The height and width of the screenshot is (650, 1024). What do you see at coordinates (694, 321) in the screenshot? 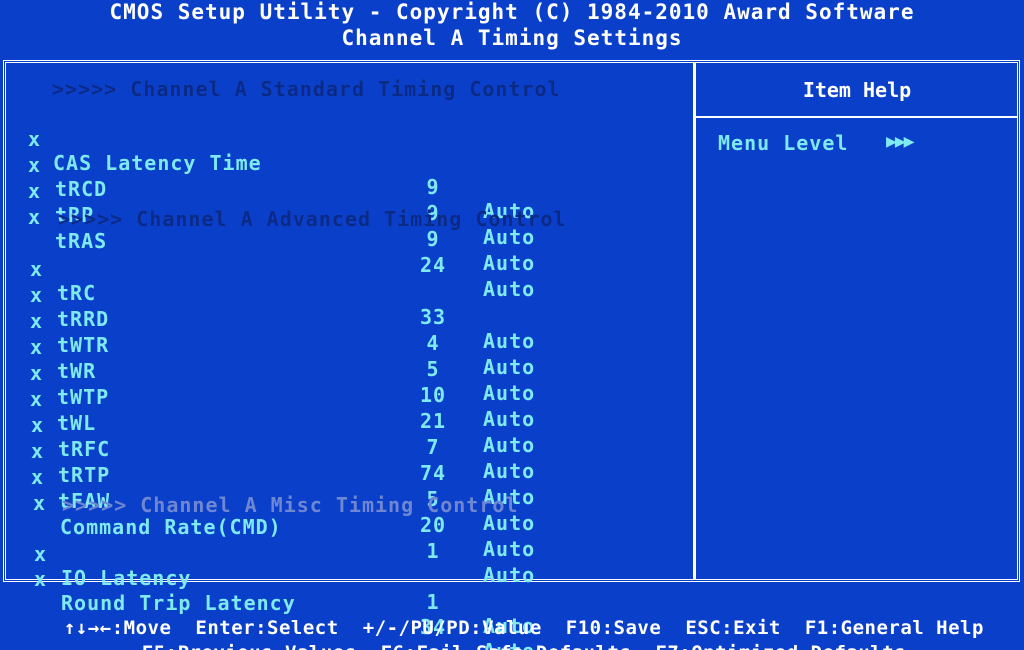
I see `panel-divider` at bounding box center [694, 321].